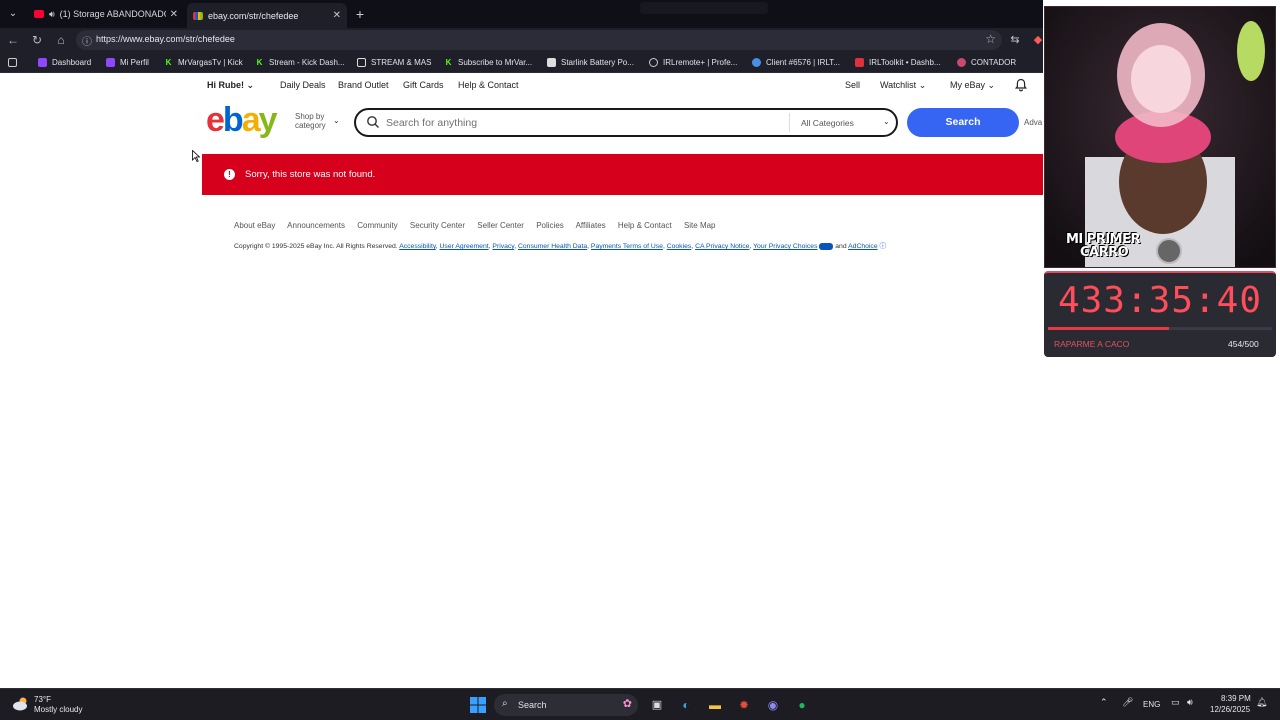 The width and height of the screenshot is (1280, 720). Describe the element at coordinates (686, 705) in the screenshot. I see `edge-browser-icon: ◐` at that location.